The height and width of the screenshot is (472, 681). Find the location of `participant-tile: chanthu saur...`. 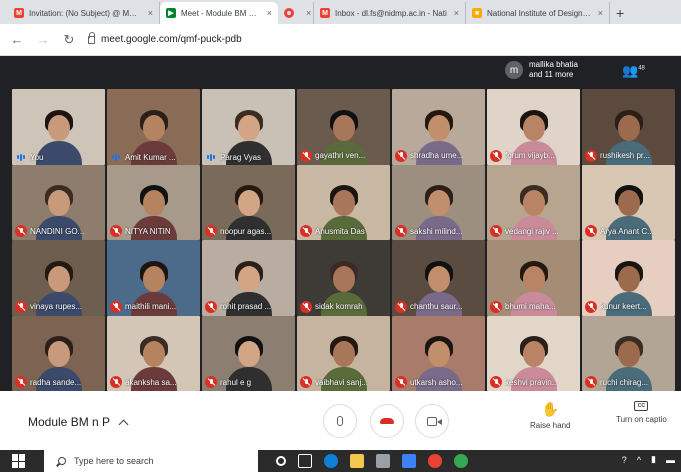

participant-tile: chanthu saur... is located at coordinates (438, 278).